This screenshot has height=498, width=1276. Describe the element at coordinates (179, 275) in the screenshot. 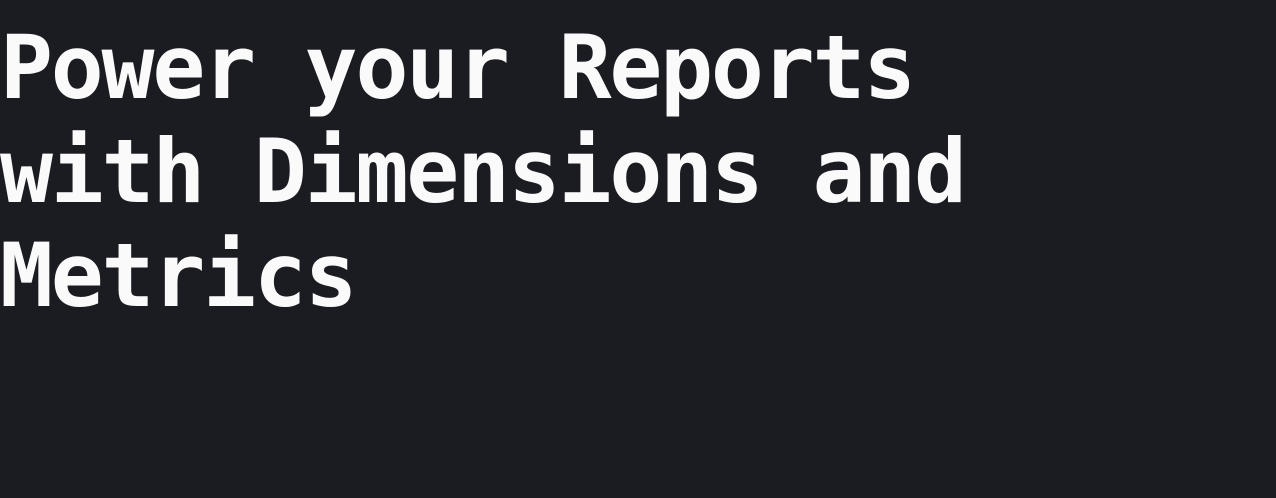

I see `title-line-3: Metrics` at that location.